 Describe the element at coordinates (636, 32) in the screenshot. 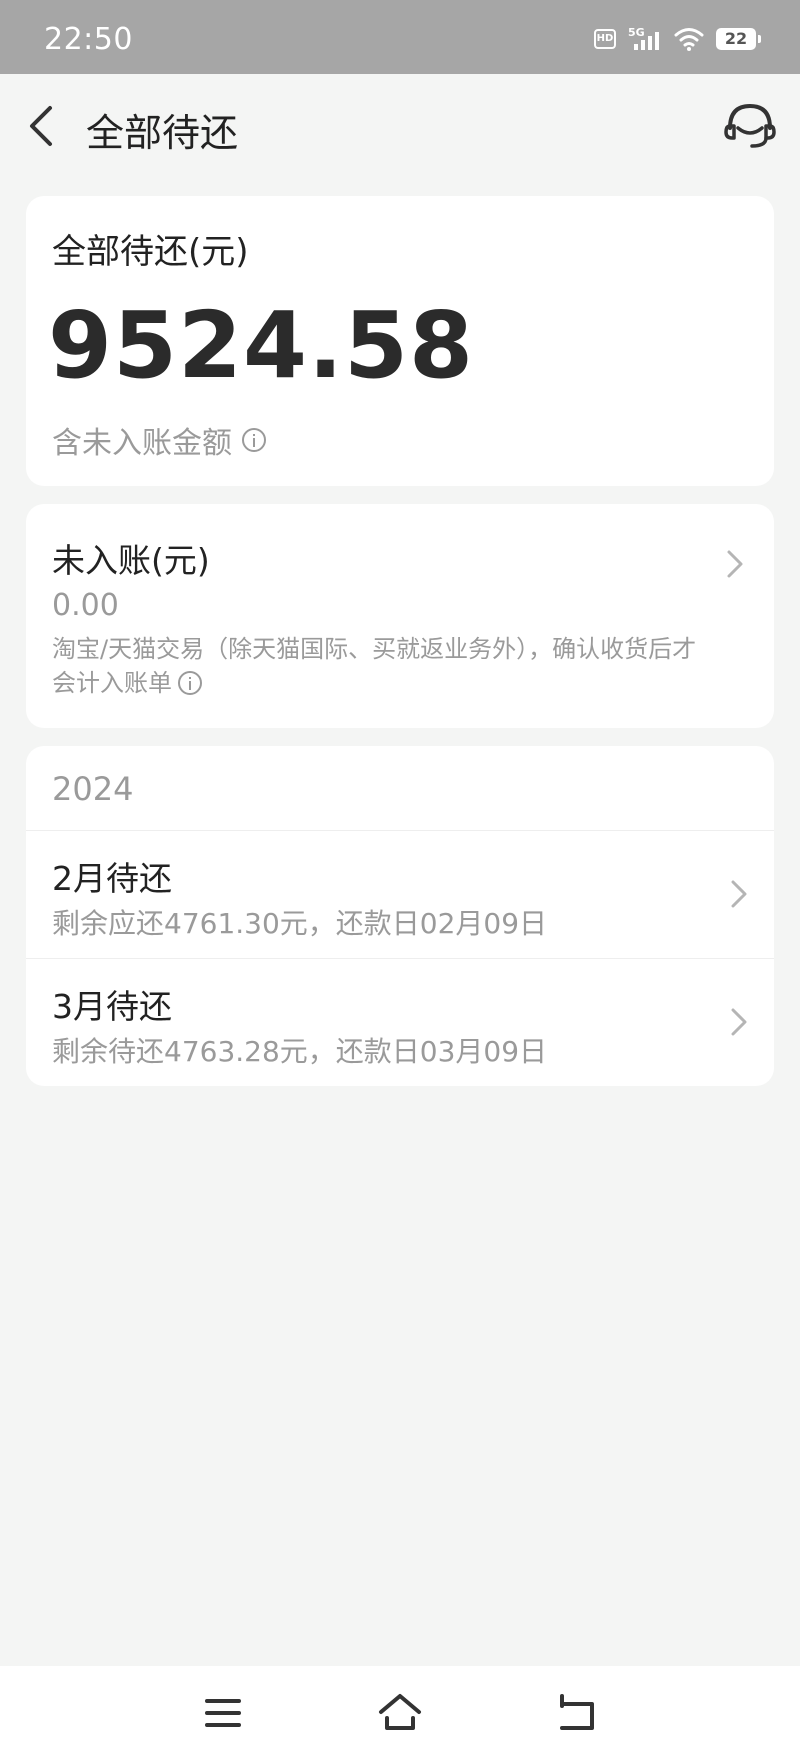

I see `network-label: 5G` at that location.